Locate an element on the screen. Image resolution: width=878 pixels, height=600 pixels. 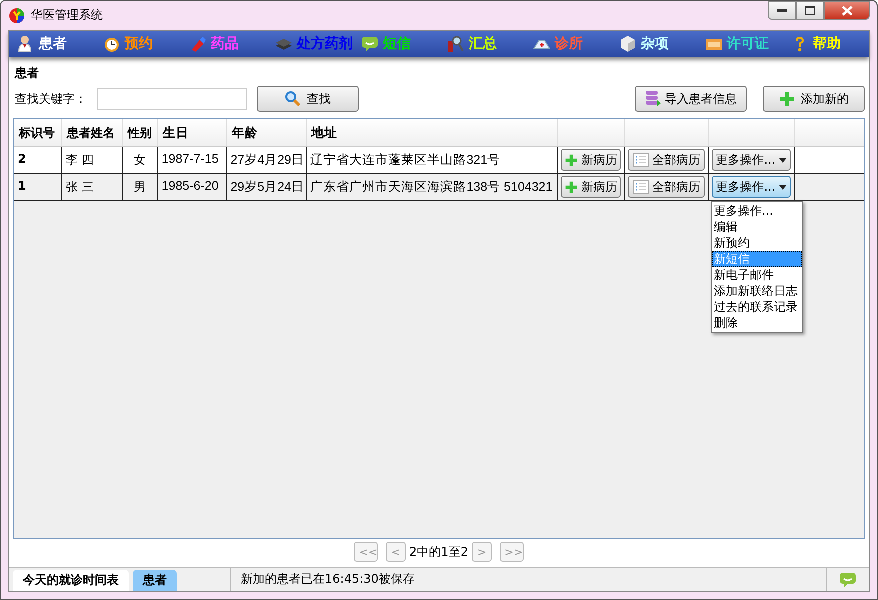
menu-item: 新预约 is located at coordinates (757, 243).